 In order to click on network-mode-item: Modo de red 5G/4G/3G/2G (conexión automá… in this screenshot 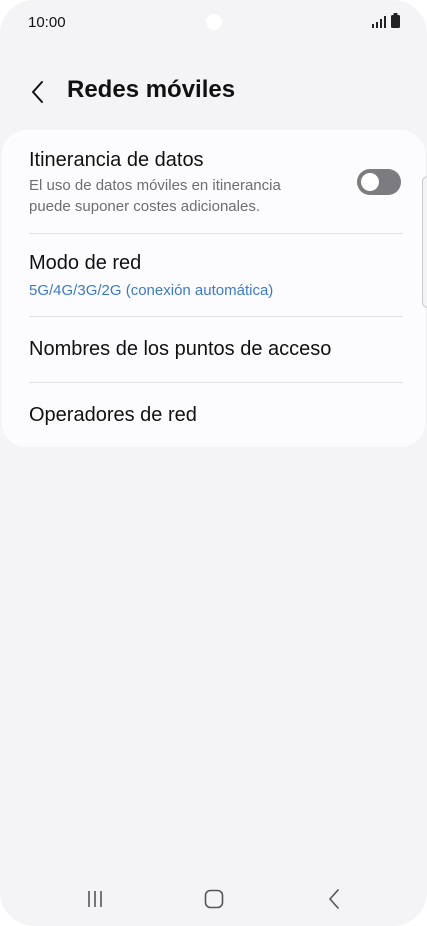, I will do `click(213, 275)`.